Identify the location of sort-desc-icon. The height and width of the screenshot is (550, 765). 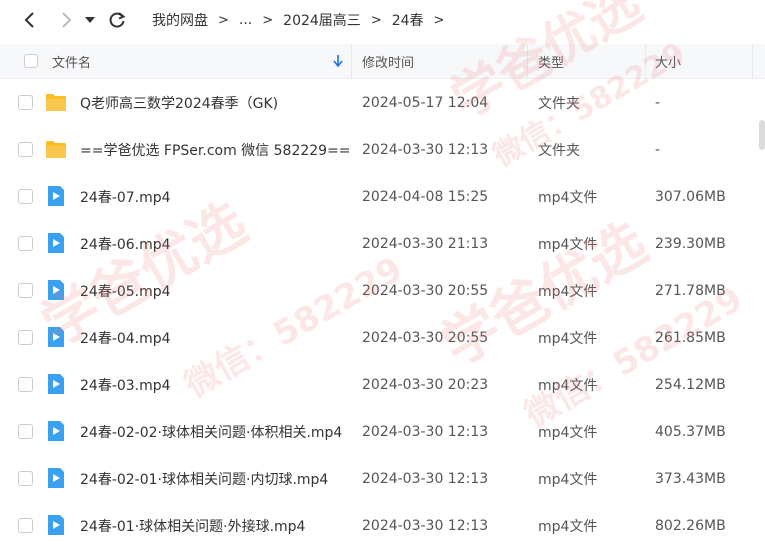
(338, 61).